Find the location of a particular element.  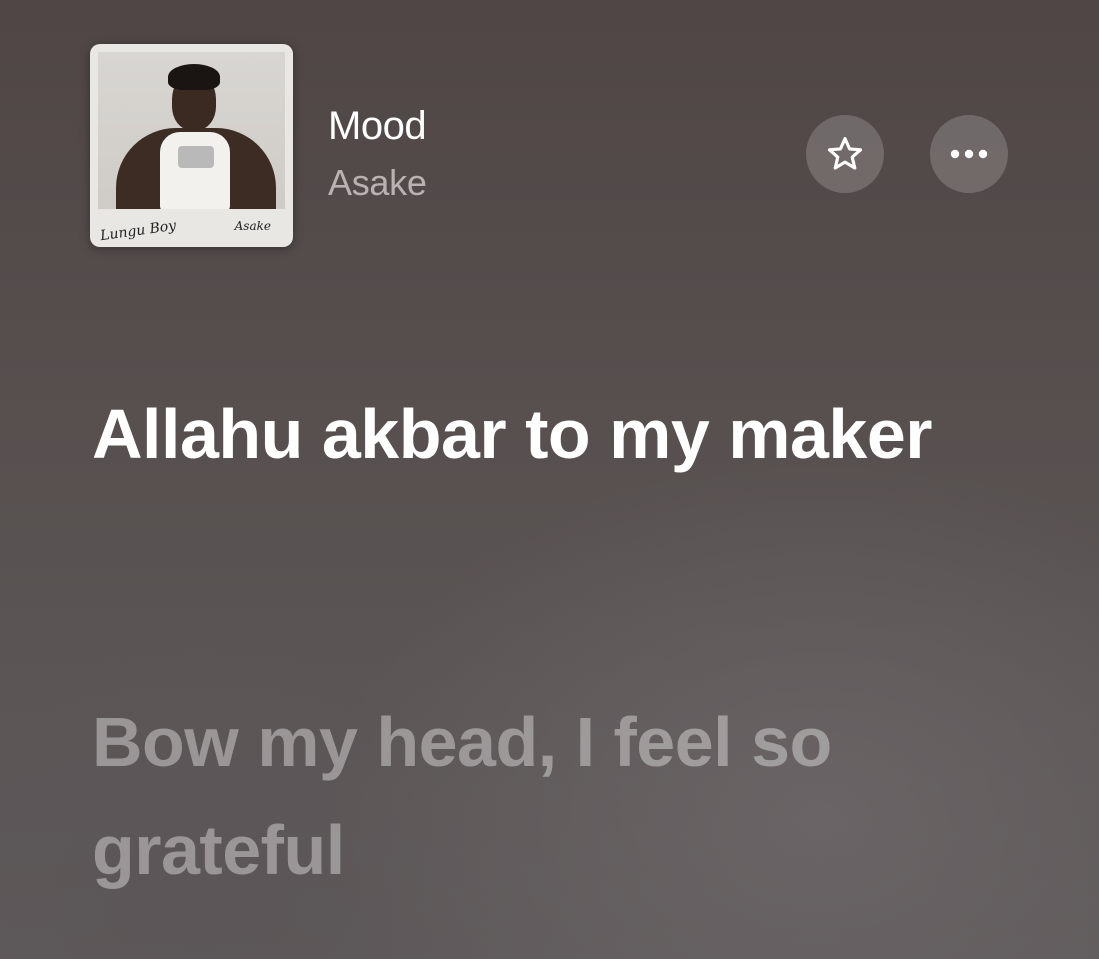

star-icon is located at coordinates (845, 153).